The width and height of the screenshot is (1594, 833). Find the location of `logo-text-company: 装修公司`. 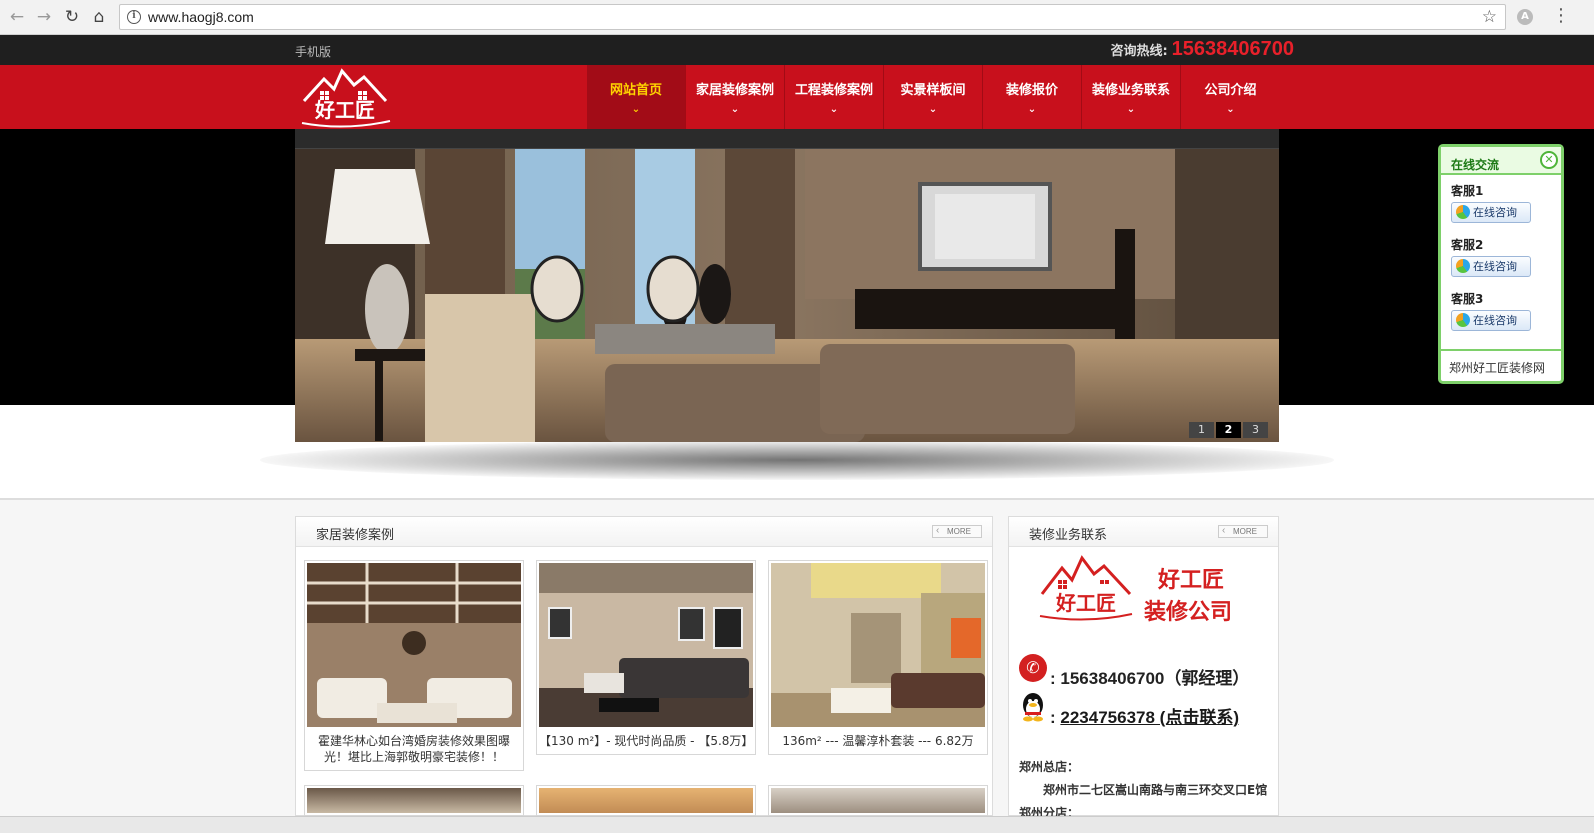

logo-text-company: 装修公司 is located at coordinates (1188, 612).